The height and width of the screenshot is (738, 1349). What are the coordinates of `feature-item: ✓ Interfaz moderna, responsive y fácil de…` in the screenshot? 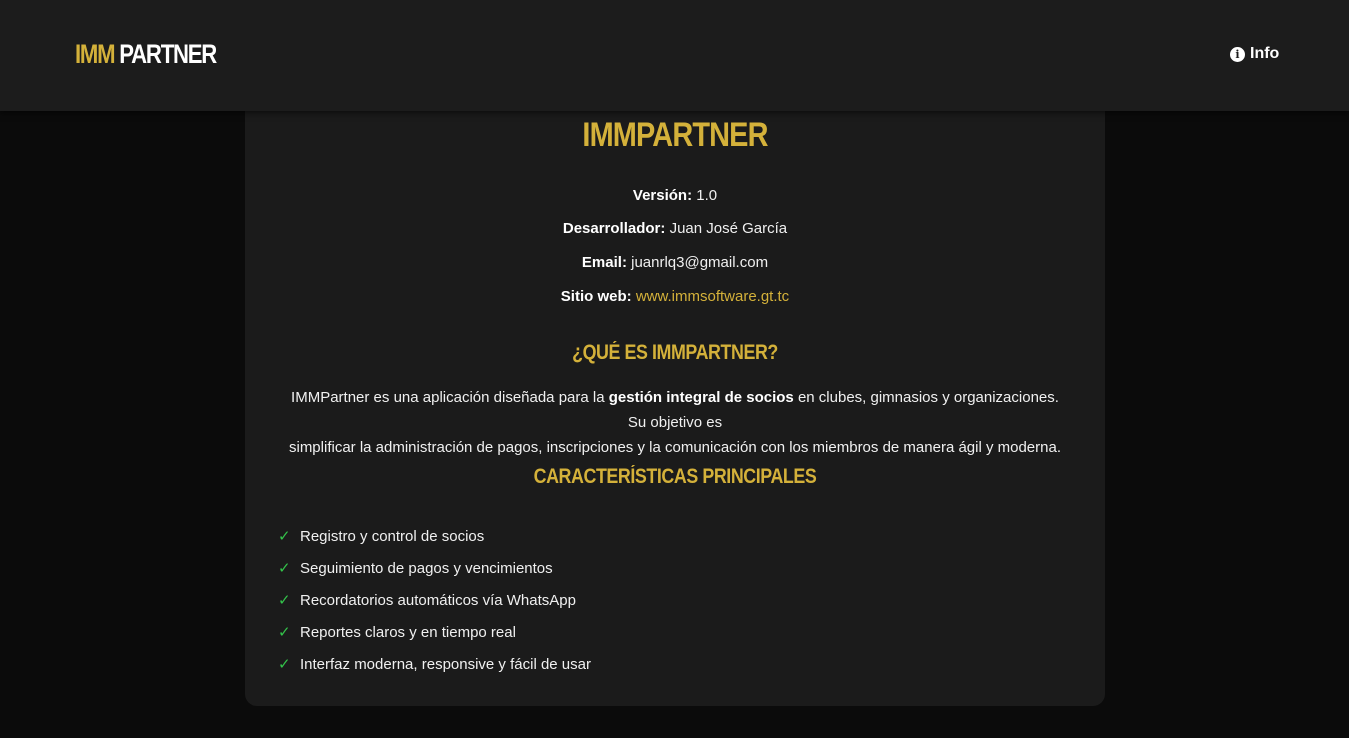 It's located at (434, 664).